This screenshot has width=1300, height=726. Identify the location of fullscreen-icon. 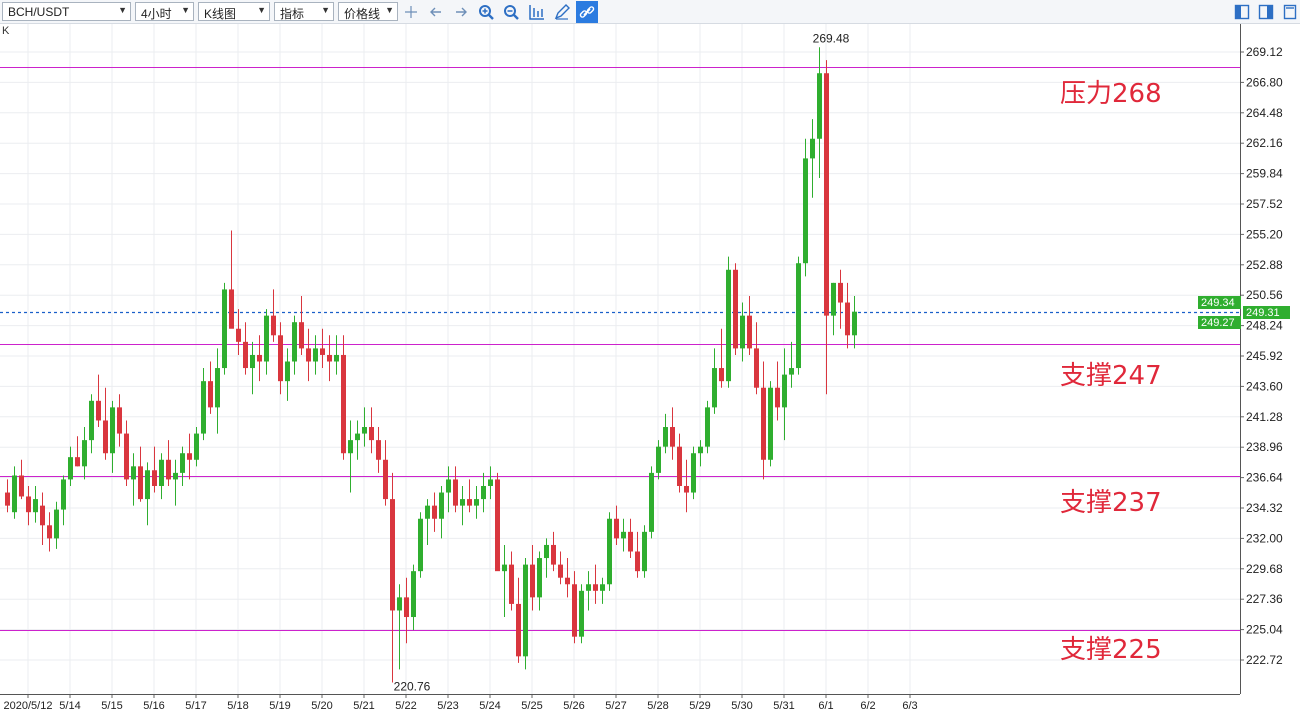
(1290, 12).